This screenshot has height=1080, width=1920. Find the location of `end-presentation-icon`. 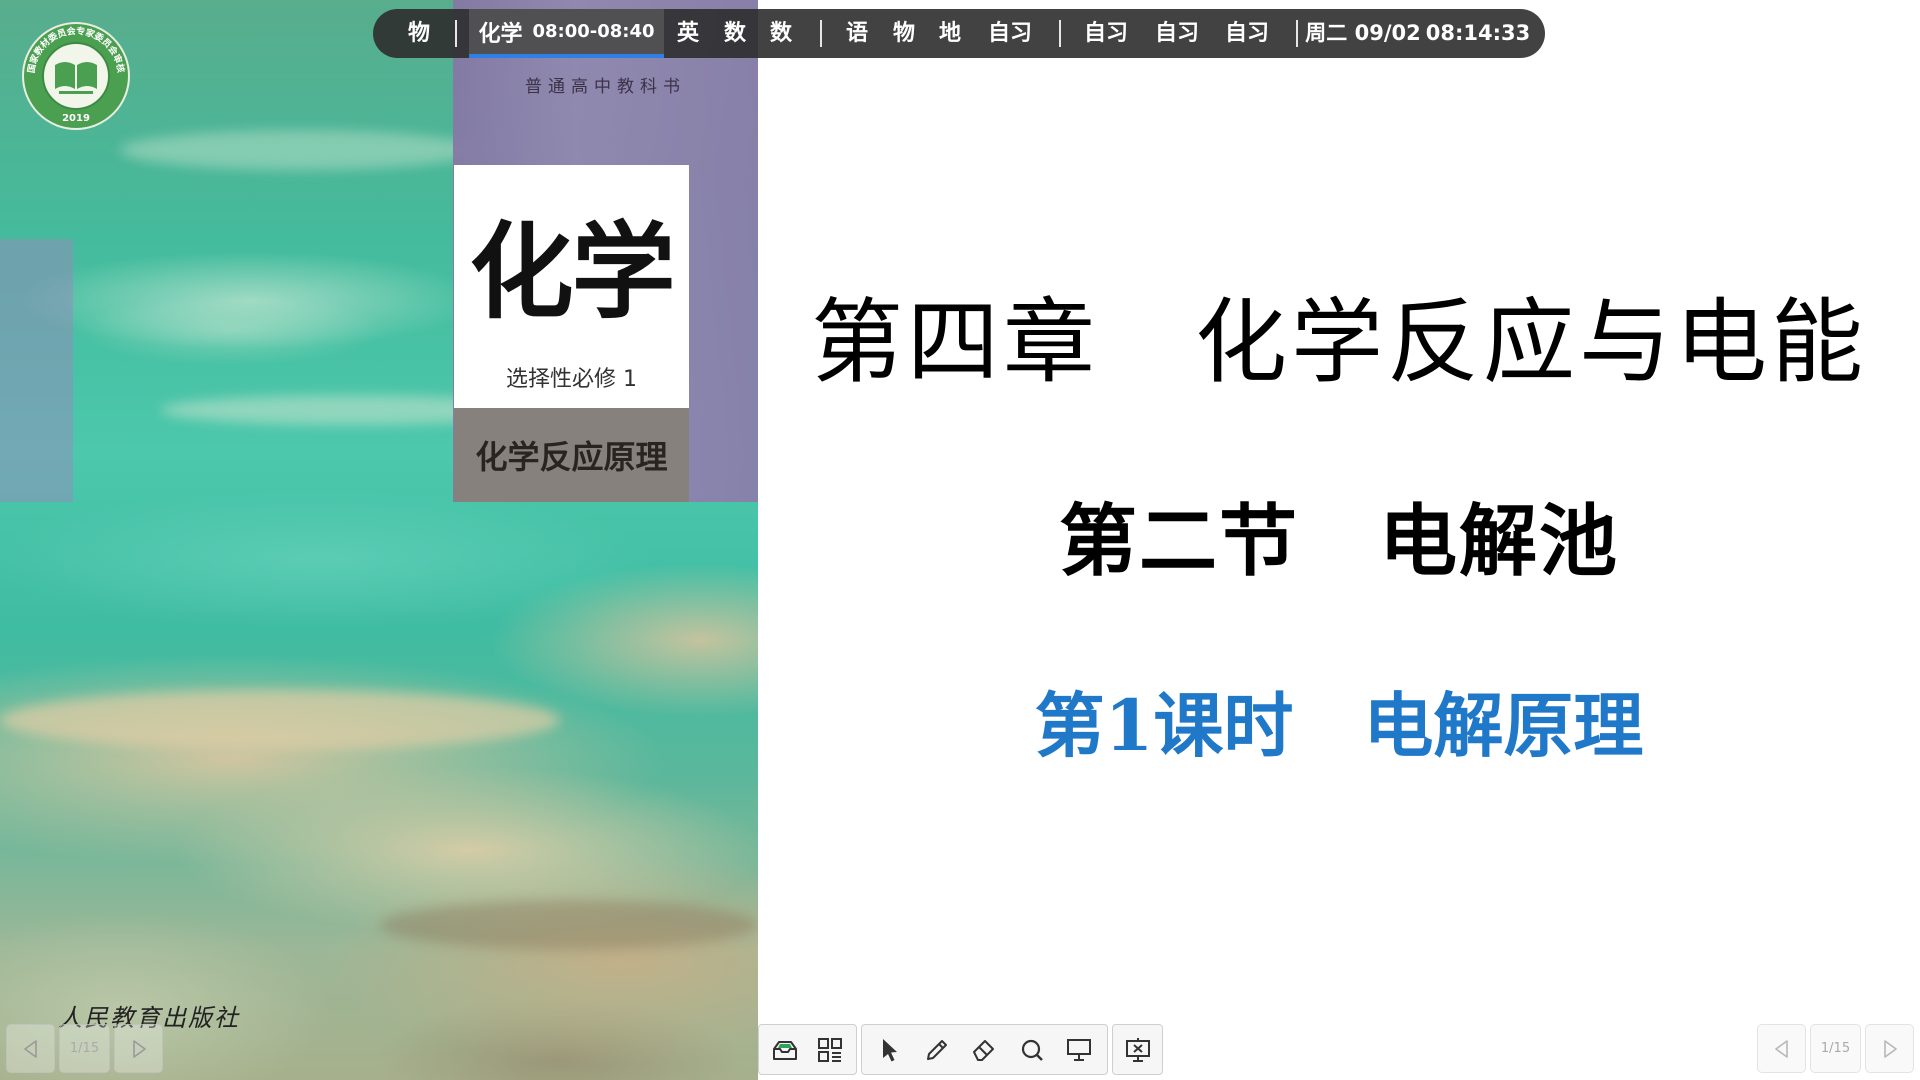

end-presentation-icon is located at coordinates (1137, 1049).